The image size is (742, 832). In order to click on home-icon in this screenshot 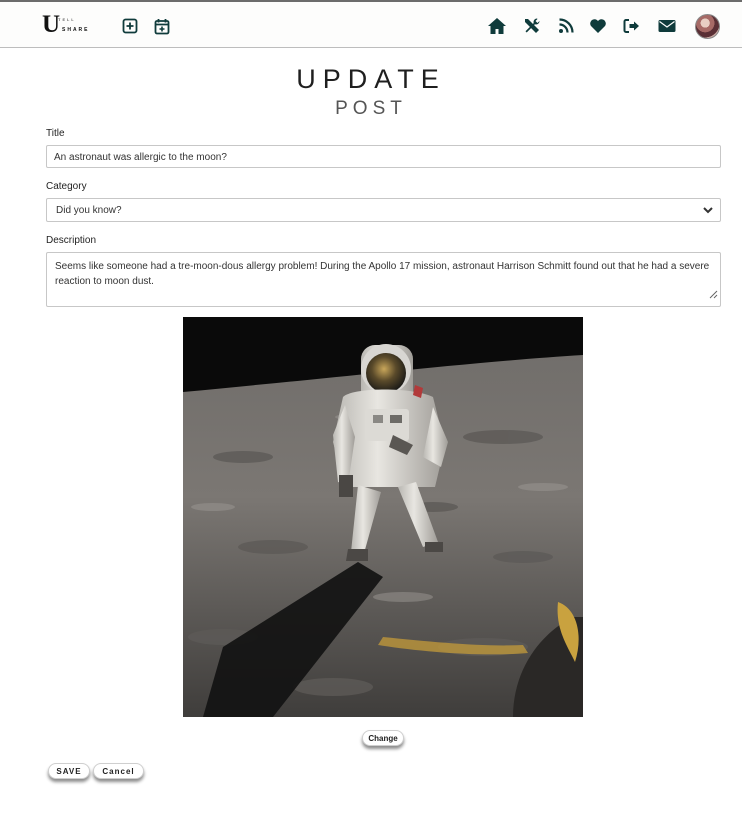, I will do `click(497, 26)`.